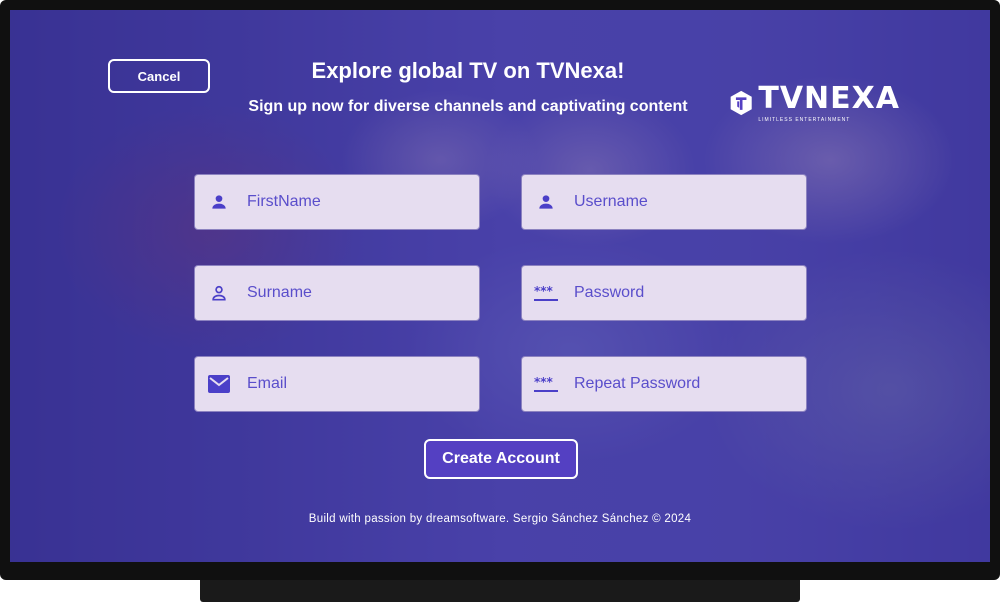  I want to click on firstname-field, so click(337, 202).